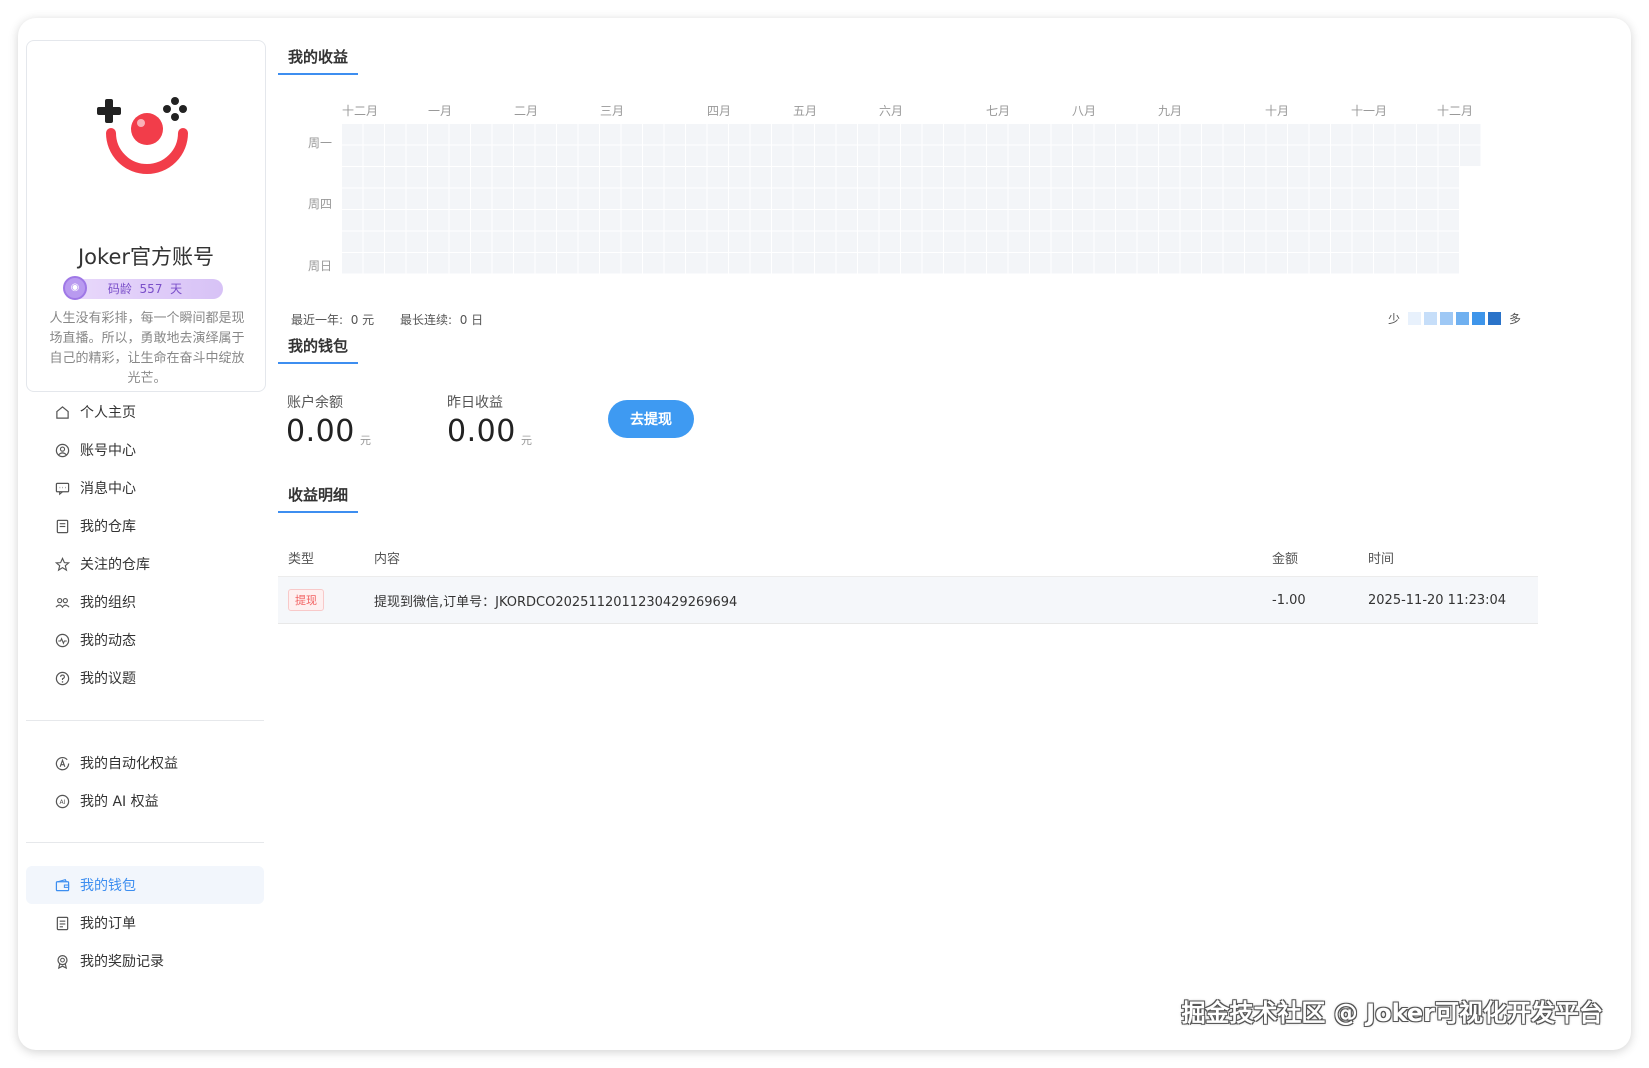 This screenshot has height=1068, width=1649. I want to click on sidebar-item-issues: 我的议题, so click(145, 678).